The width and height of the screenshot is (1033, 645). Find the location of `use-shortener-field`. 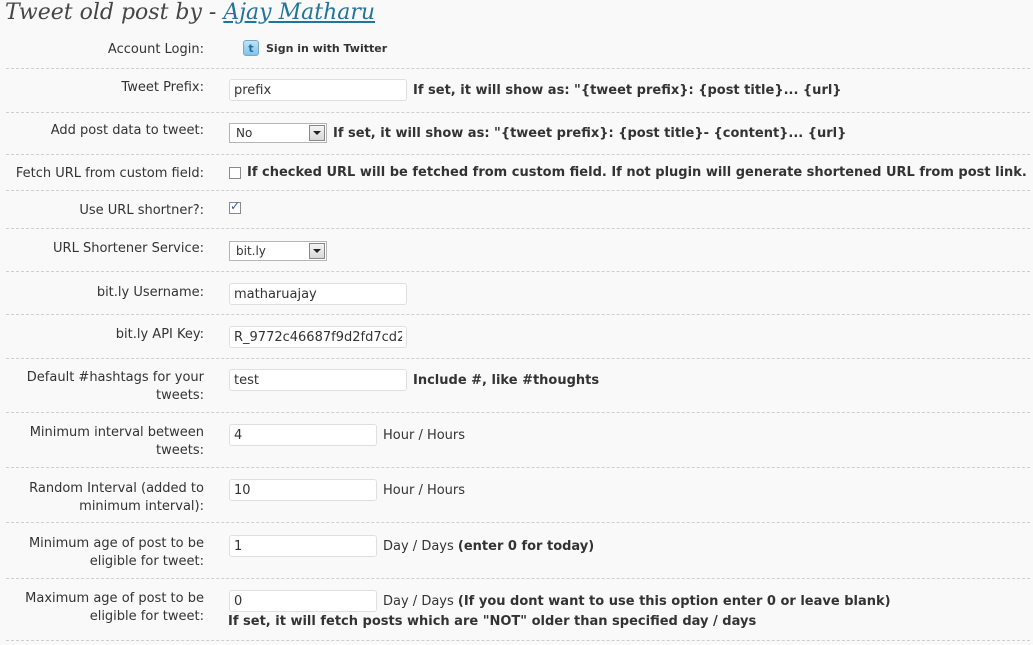

use-shortener-field is located at coordinates (235, 206).